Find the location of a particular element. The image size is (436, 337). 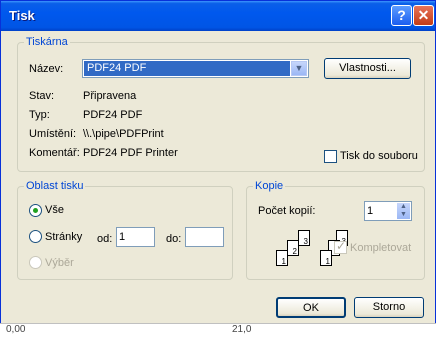

printer-name-select: PDF24 PDF ▼ is located at coordinates (195, 68).